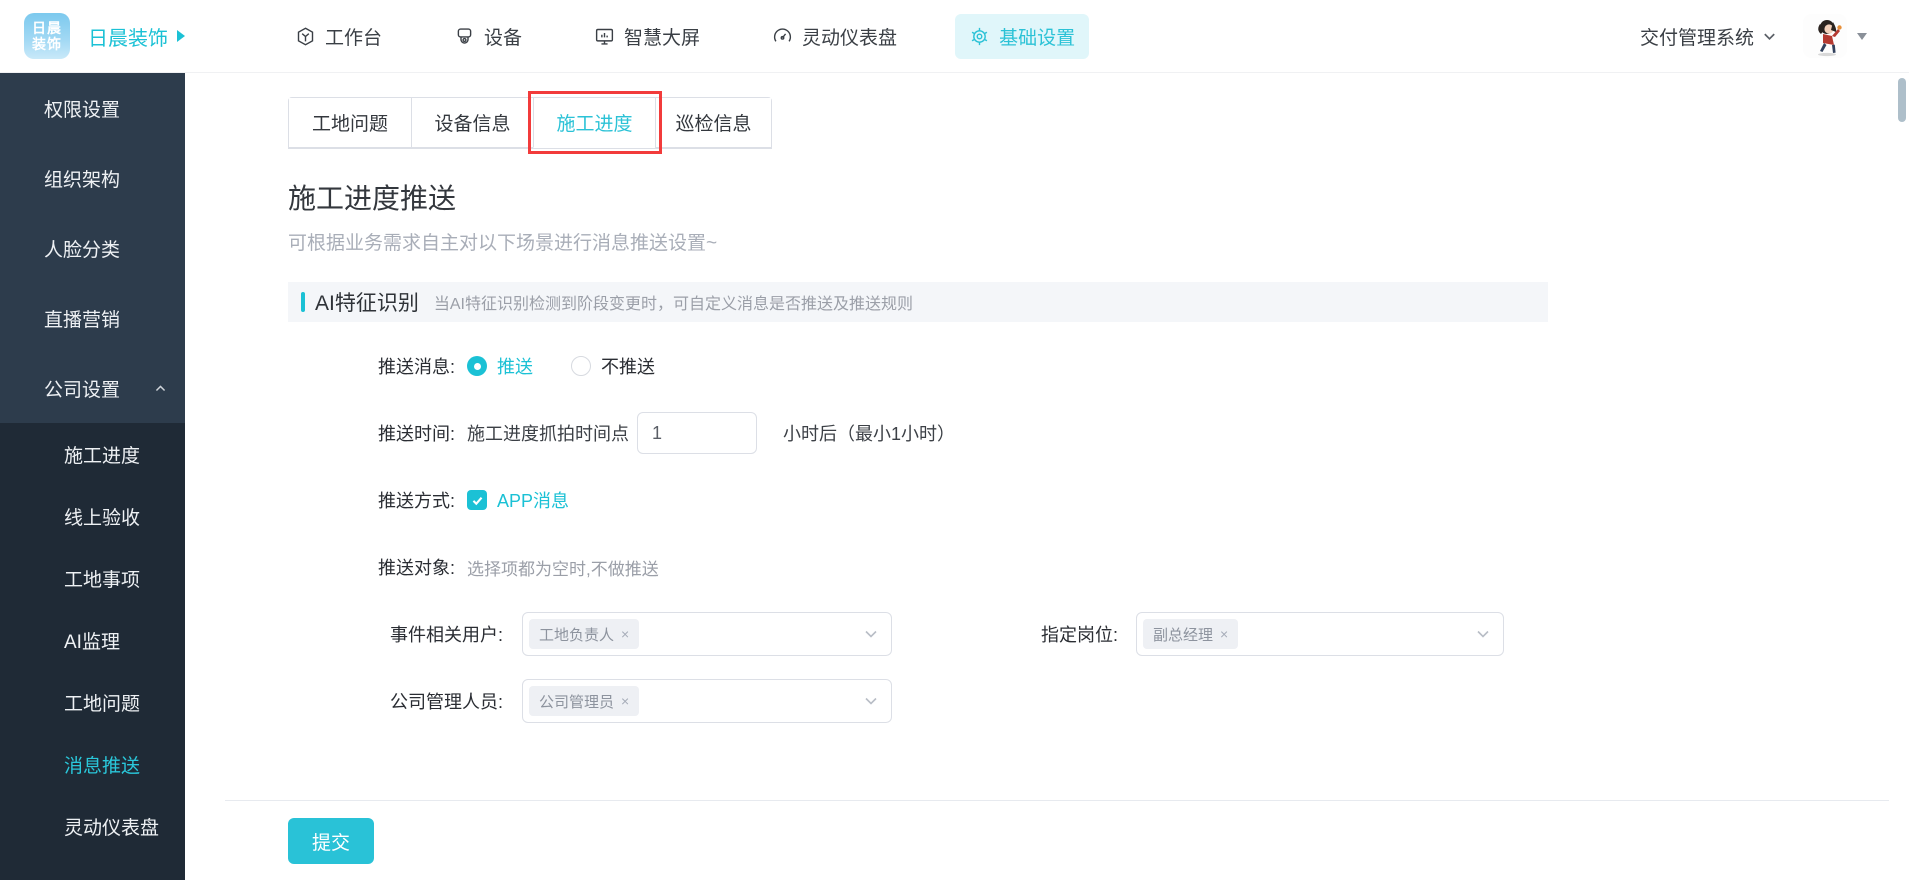 This screenshot has width=1909, height=880. Describe the element at coordinates (416, 501) in the screenshot. I see `field-label: 推送方式:` at that location.